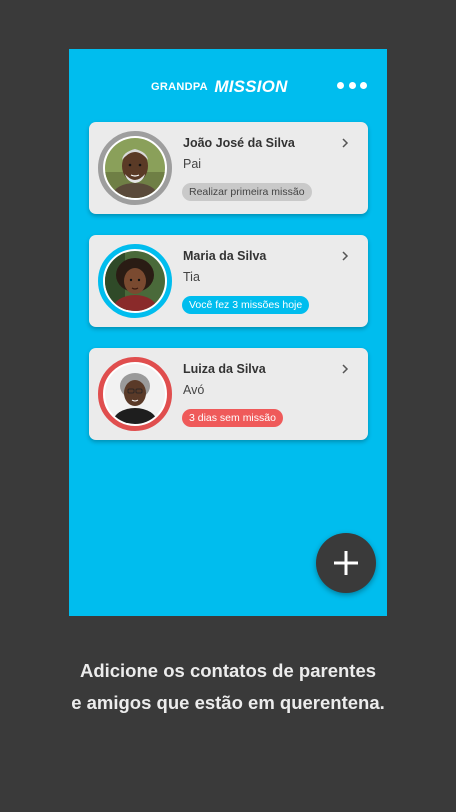 This screenshot has width=456, height=812. Describe the element at coordinates (246, 305) in the screenshot. I see `status-badge: Você fez 3 missões hoje` at that location.